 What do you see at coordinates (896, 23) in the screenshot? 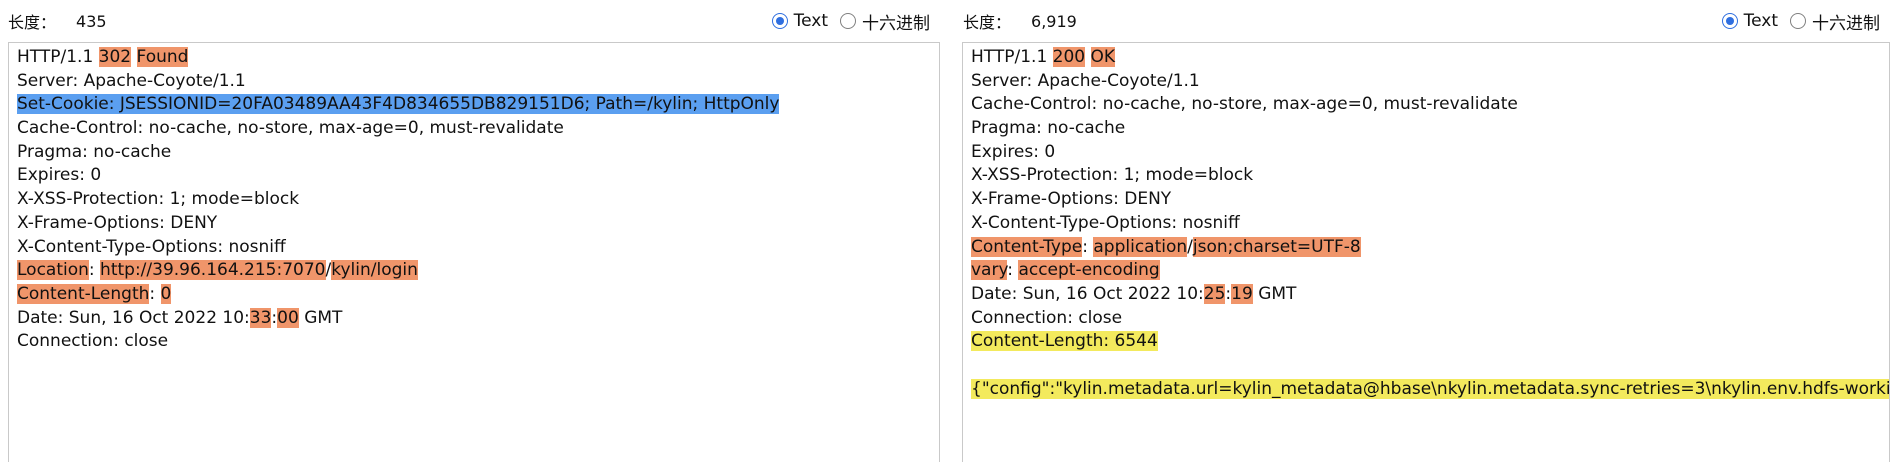
I see `left-hex-radio-label: 十六进制` at bounding box center [896, 23].